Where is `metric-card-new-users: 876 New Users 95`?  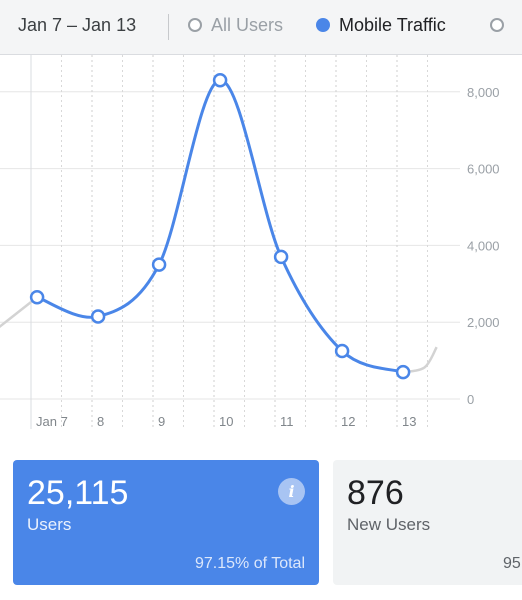 metric-card-new-users: 876 New Users 95 is located at coordinates (427, 522).